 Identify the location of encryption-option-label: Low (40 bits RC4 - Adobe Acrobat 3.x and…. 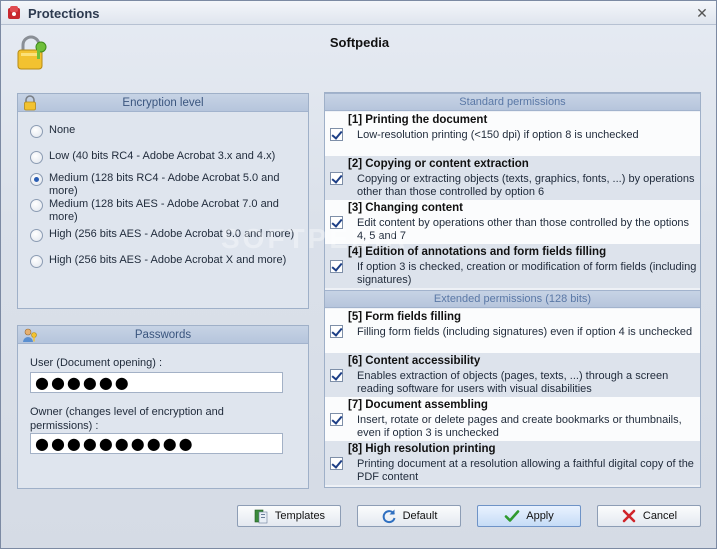
(162, 156).